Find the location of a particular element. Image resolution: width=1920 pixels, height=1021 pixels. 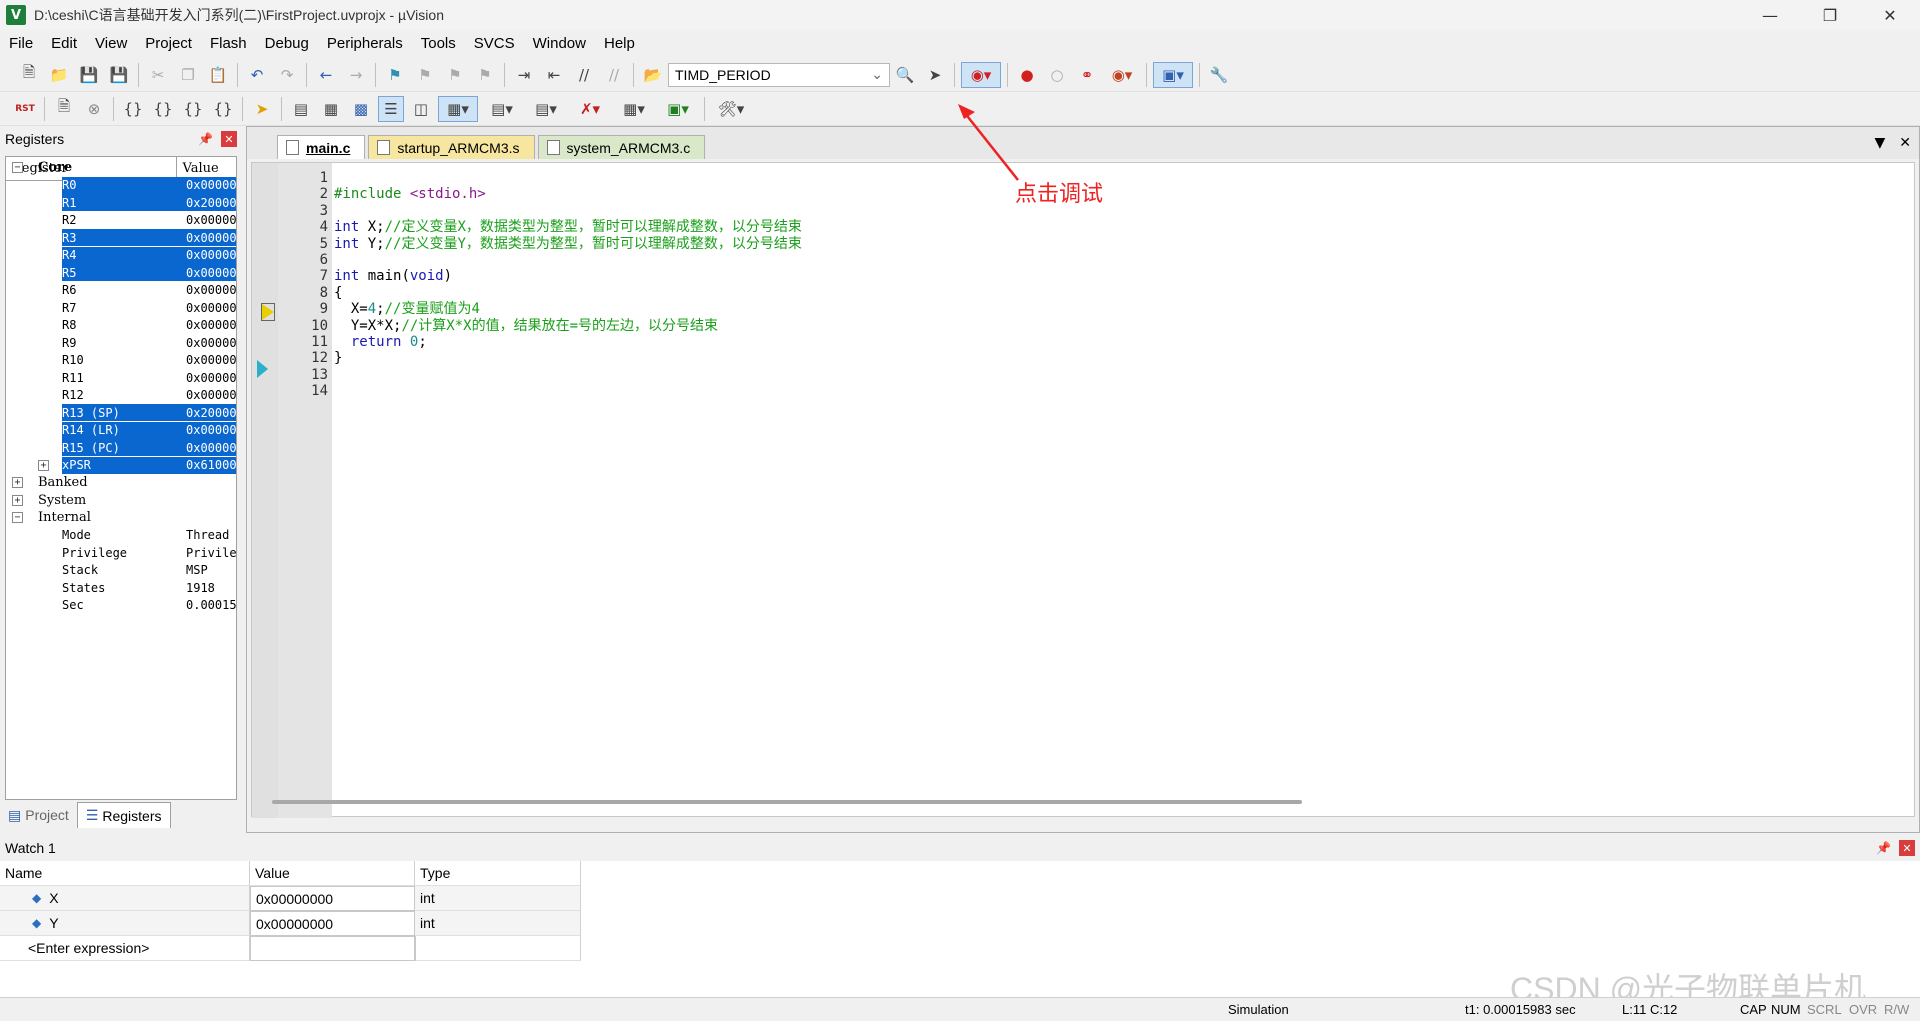

step-over-icon: {} is located at coordinates (163, 109).